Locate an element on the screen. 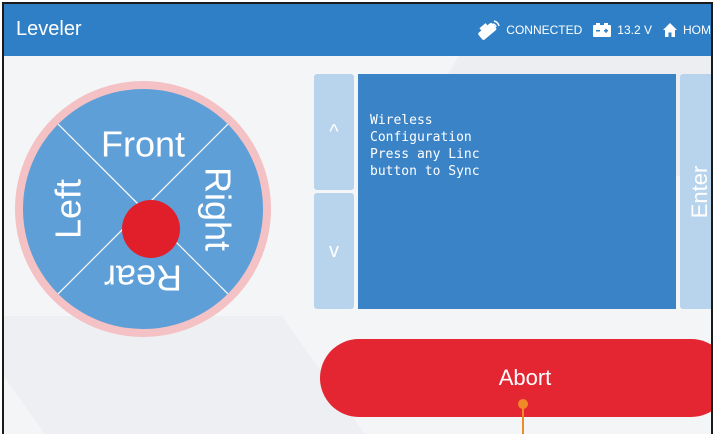 The image size is (717, 434). abort-button: Abort is located at coordinates (515, 378).